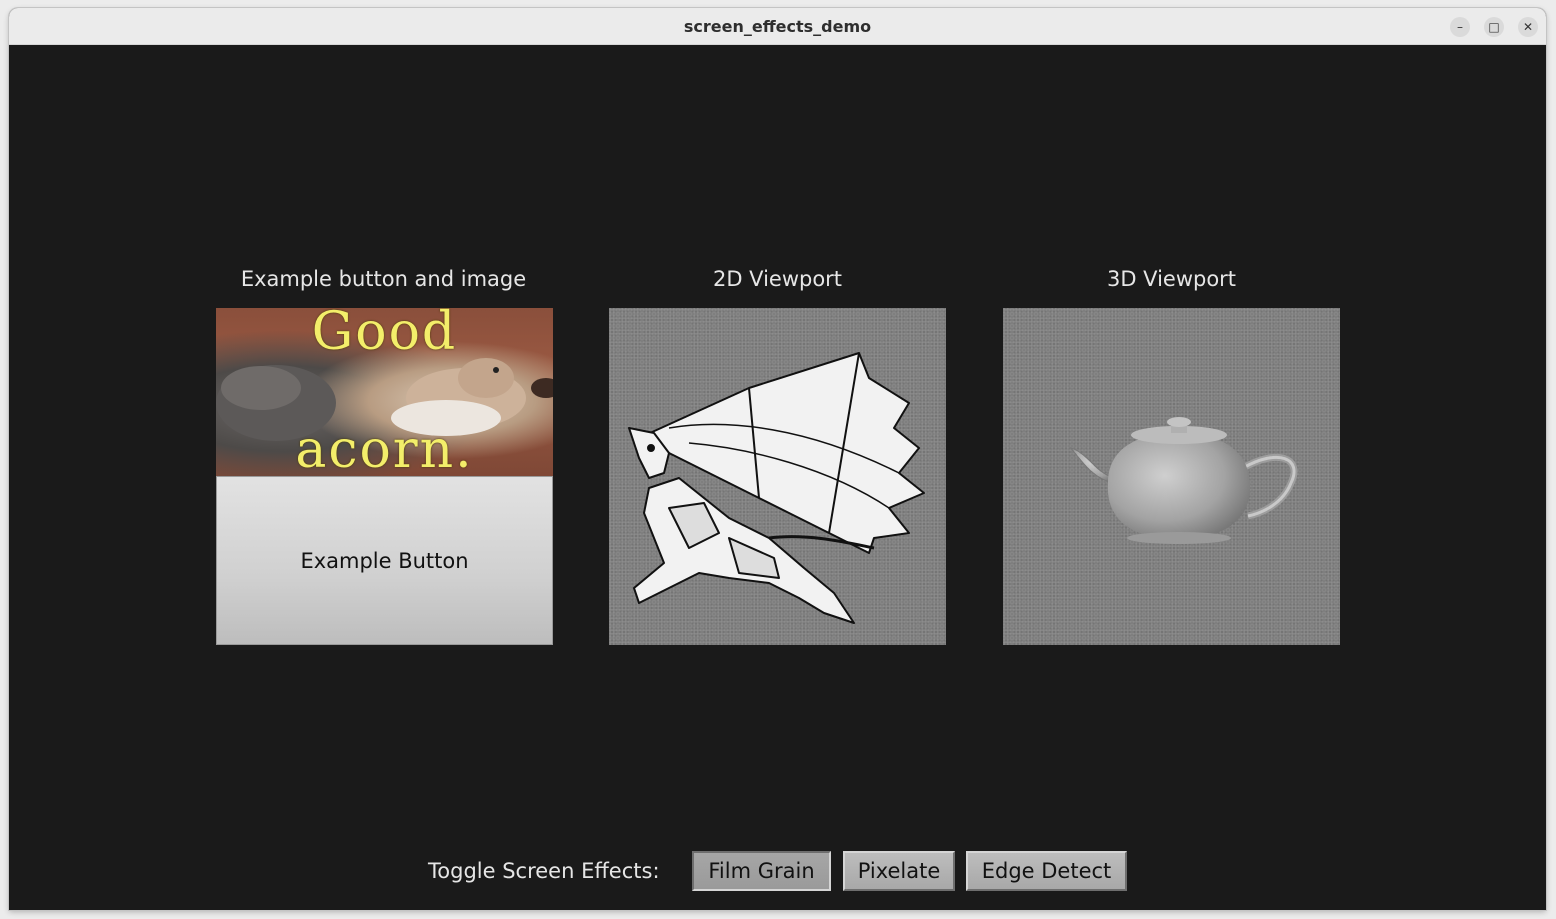  I want to click on film-grain-button-label: Film Grain, so click(761, 871).